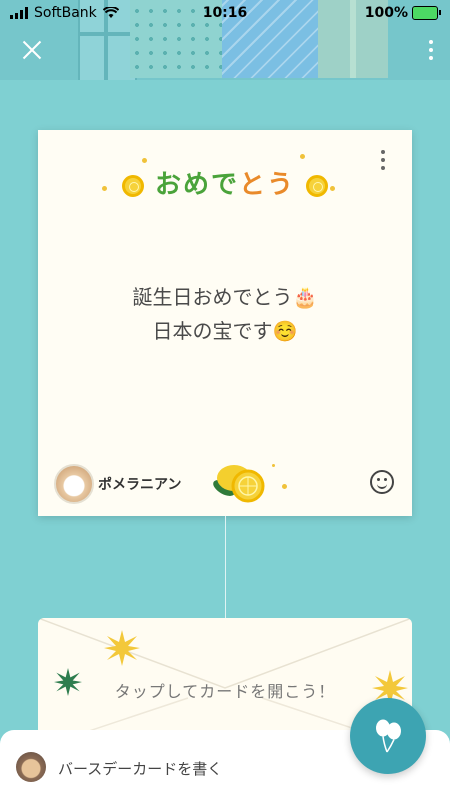 The height and width of the screenshot is (800, 450). Describe the element at coordinates (225, 568) in the screenshot. I see `connector-line` at that location.